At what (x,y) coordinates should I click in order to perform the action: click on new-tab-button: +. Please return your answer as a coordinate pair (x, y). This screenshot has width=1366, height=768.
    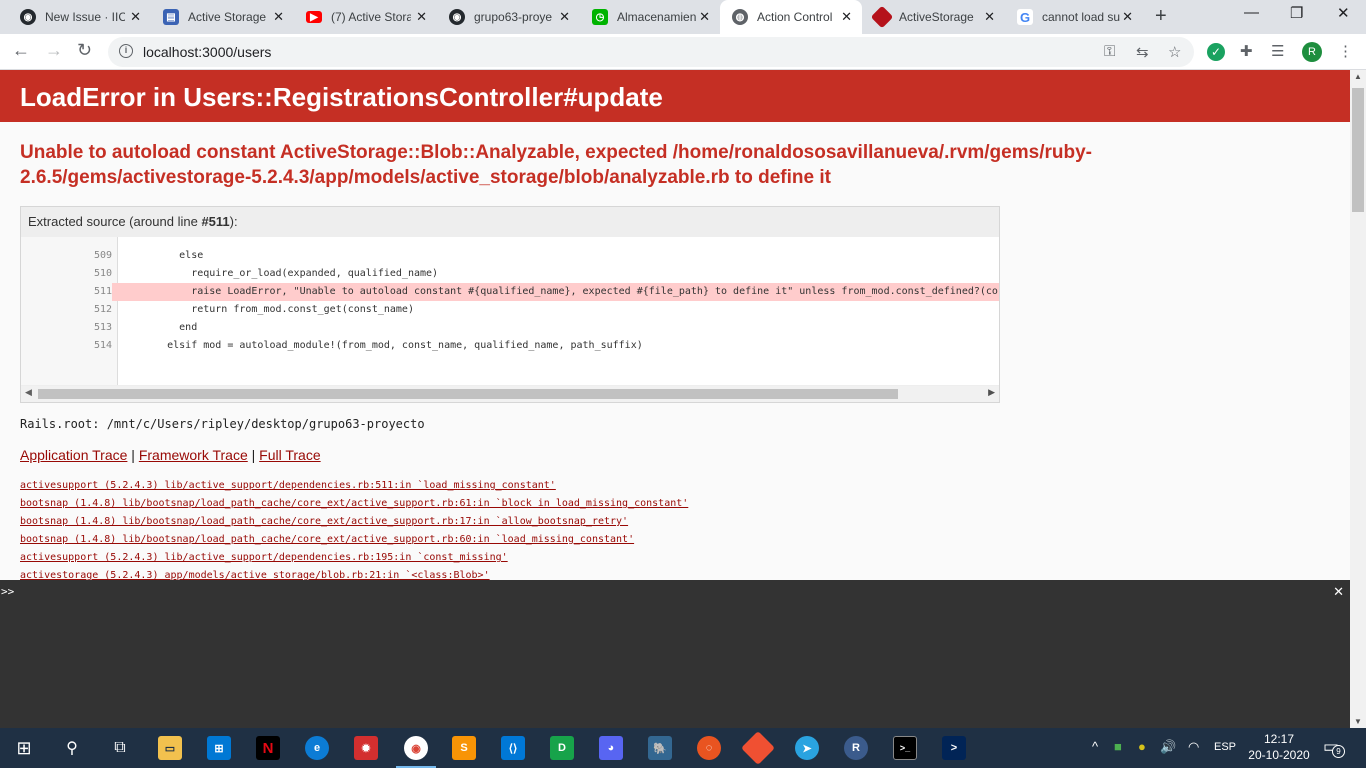
    Looking at the image, I should click on (1161, 16).